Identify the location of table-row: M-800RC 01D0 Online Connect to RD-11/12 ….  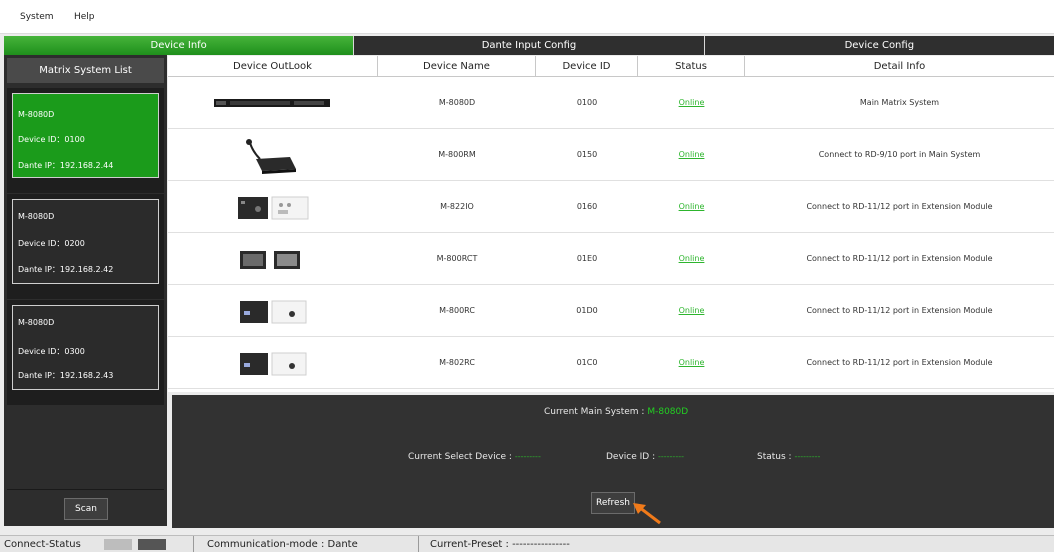
(611, 311).